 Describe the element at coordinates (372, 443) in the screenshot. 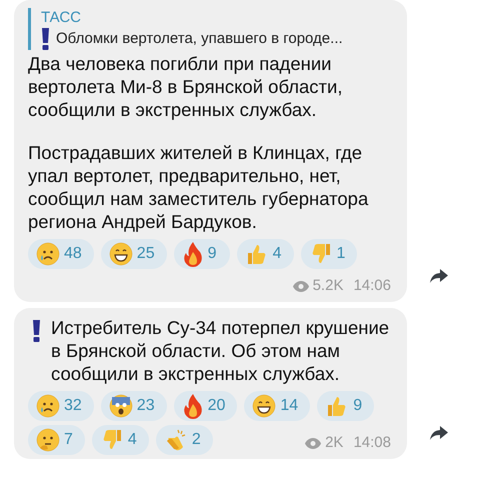

I see `message-time: 14:08` at that location.